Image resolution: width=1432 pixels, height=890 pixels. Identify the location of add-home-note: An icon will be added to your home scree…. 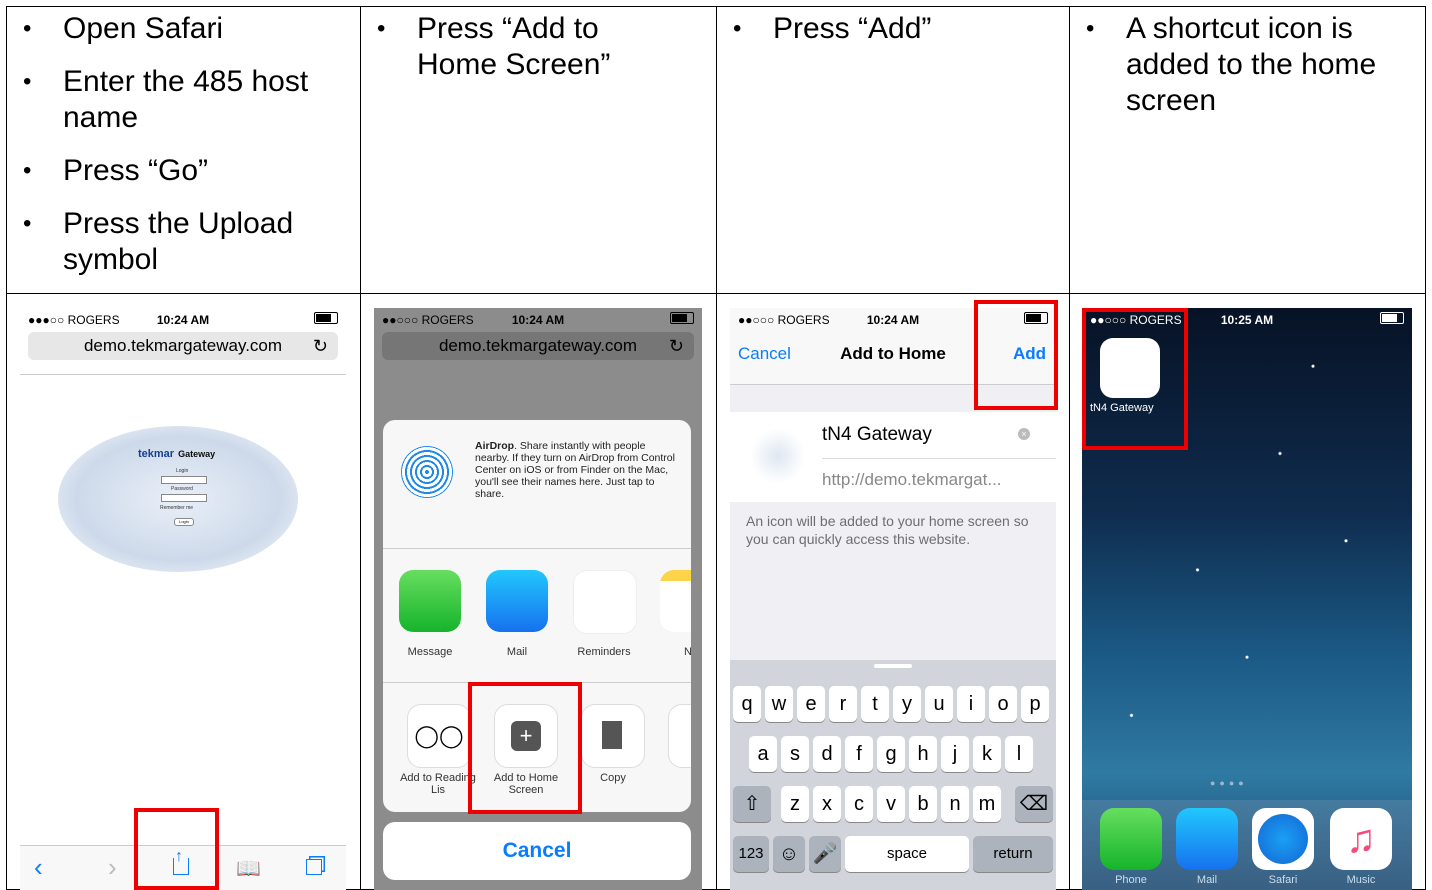
(887, 530).